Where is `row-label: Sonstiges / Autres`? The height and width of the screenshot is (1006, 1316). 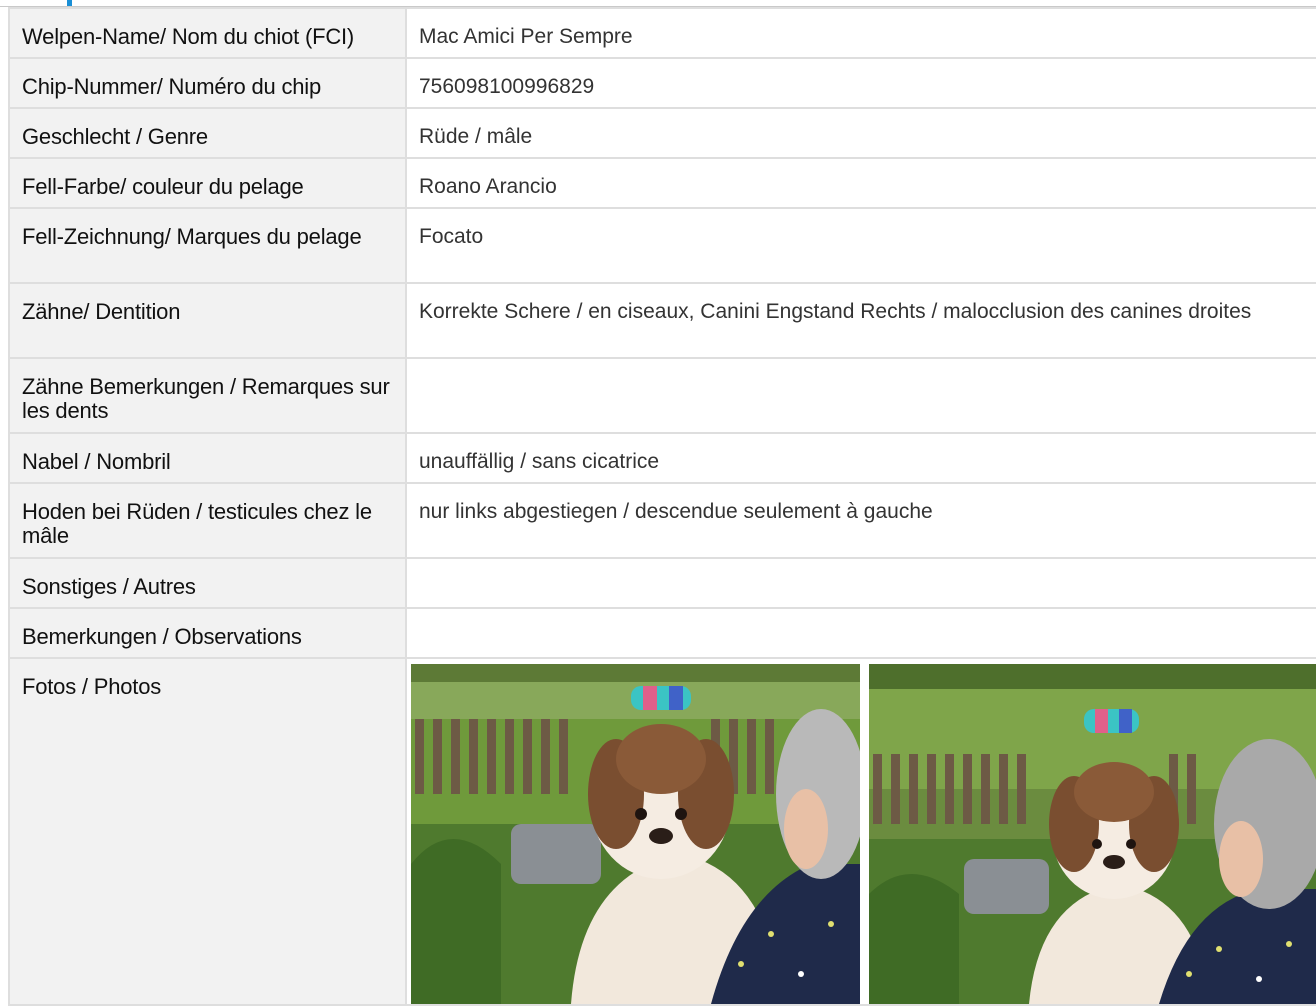 row-label: Sonstiges / Autres is located at coordinates (109, 586).